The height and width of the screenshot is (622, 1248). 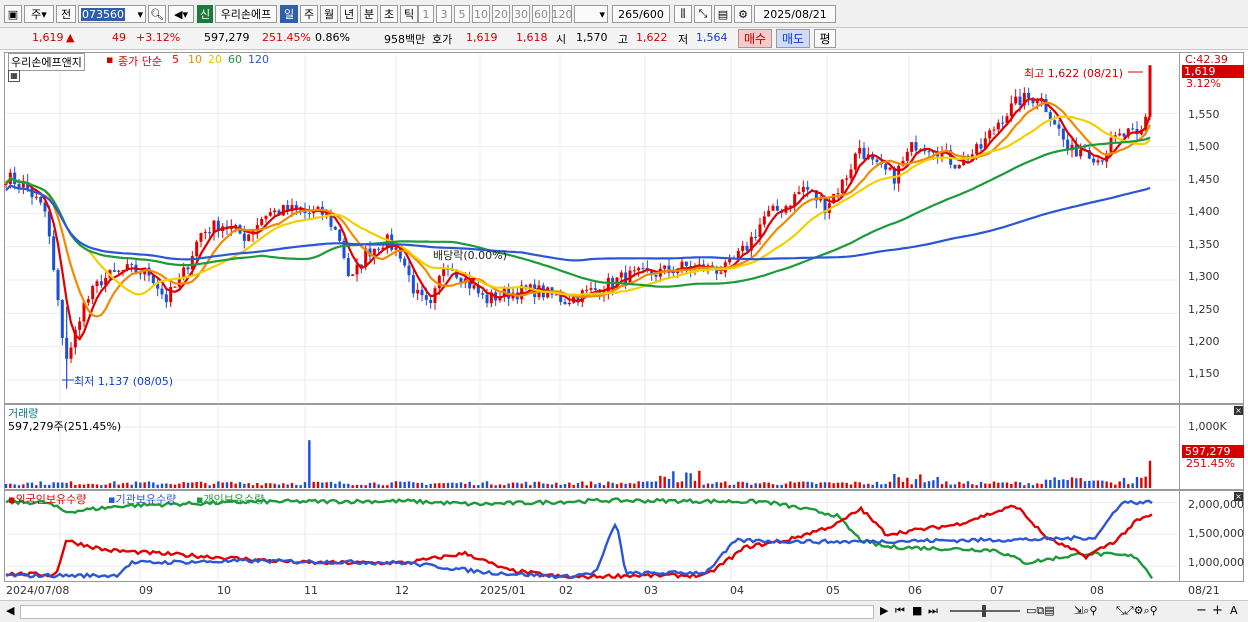 I want to click on grid-toggle-icon: ▦, so click(x=14, y=76).